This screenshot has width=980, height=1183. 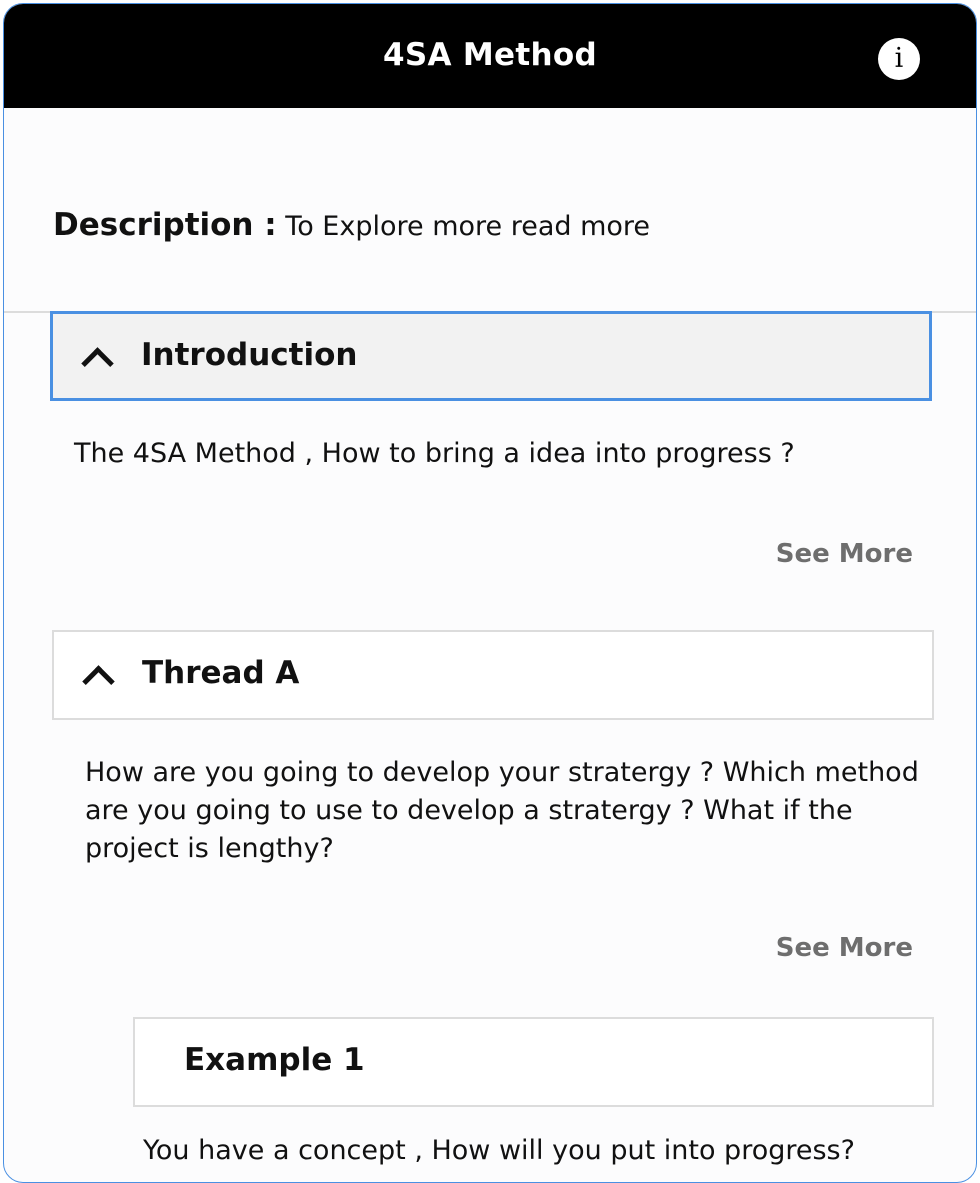 I want to click on accordion-title: Thread A, so click(x=221, y=673).